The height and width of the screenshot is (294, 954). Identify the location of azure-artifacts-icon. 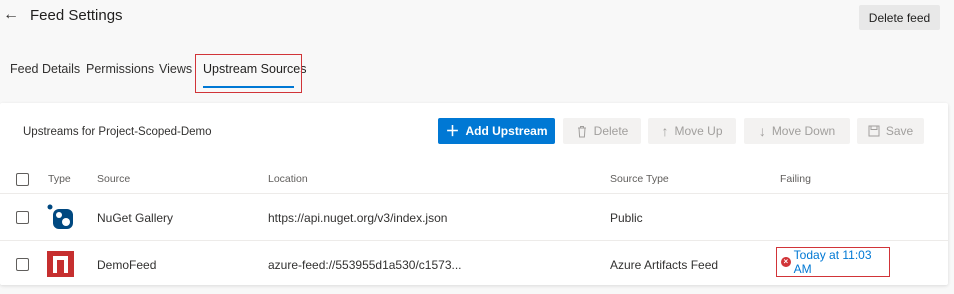
(60, 264).